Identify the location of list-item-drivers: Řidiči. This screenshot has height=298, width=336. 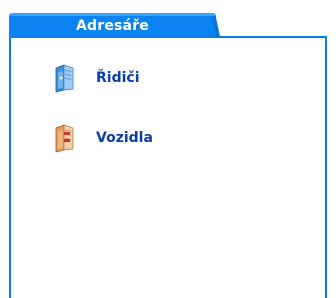
(95, 78).